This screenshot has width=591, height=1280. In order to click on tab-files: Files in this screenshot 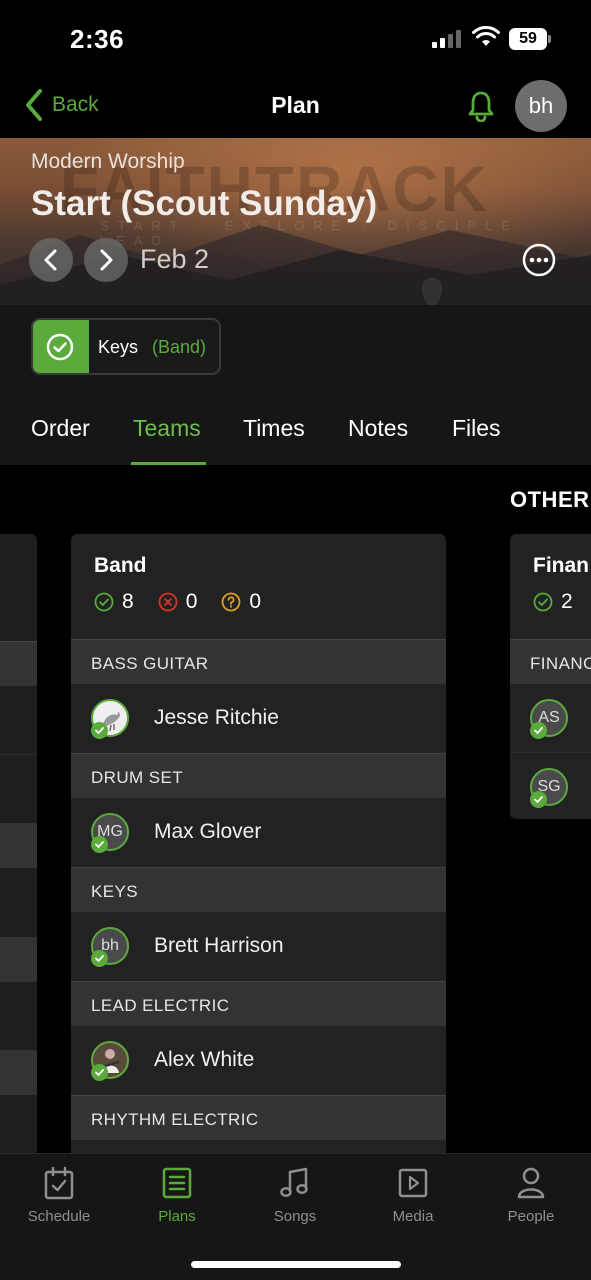, I will do `click(476, 428)`.